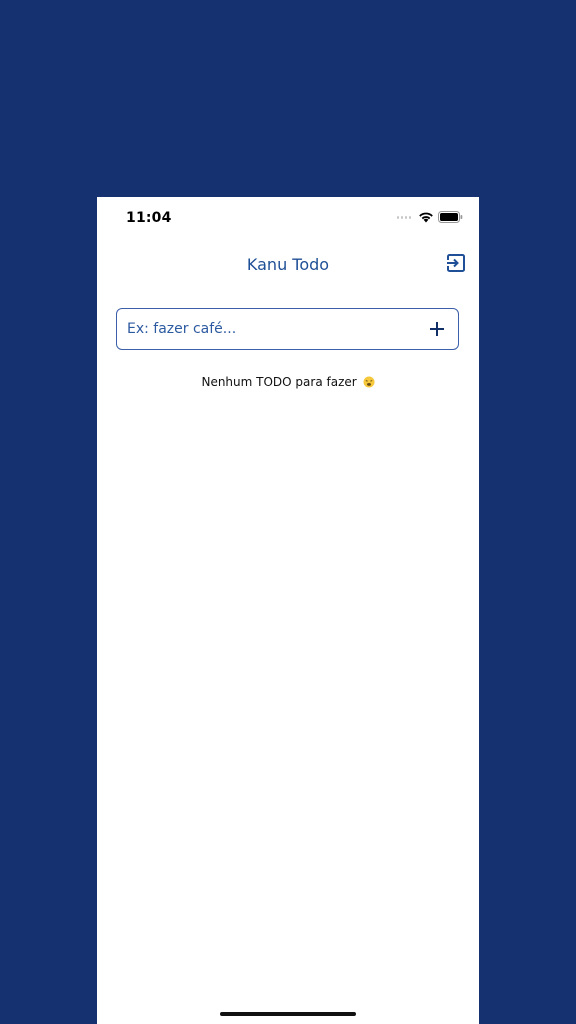 This screenshot has width=576, height=1024. I want to click on cellular-signal-icon, so click(403, 217).